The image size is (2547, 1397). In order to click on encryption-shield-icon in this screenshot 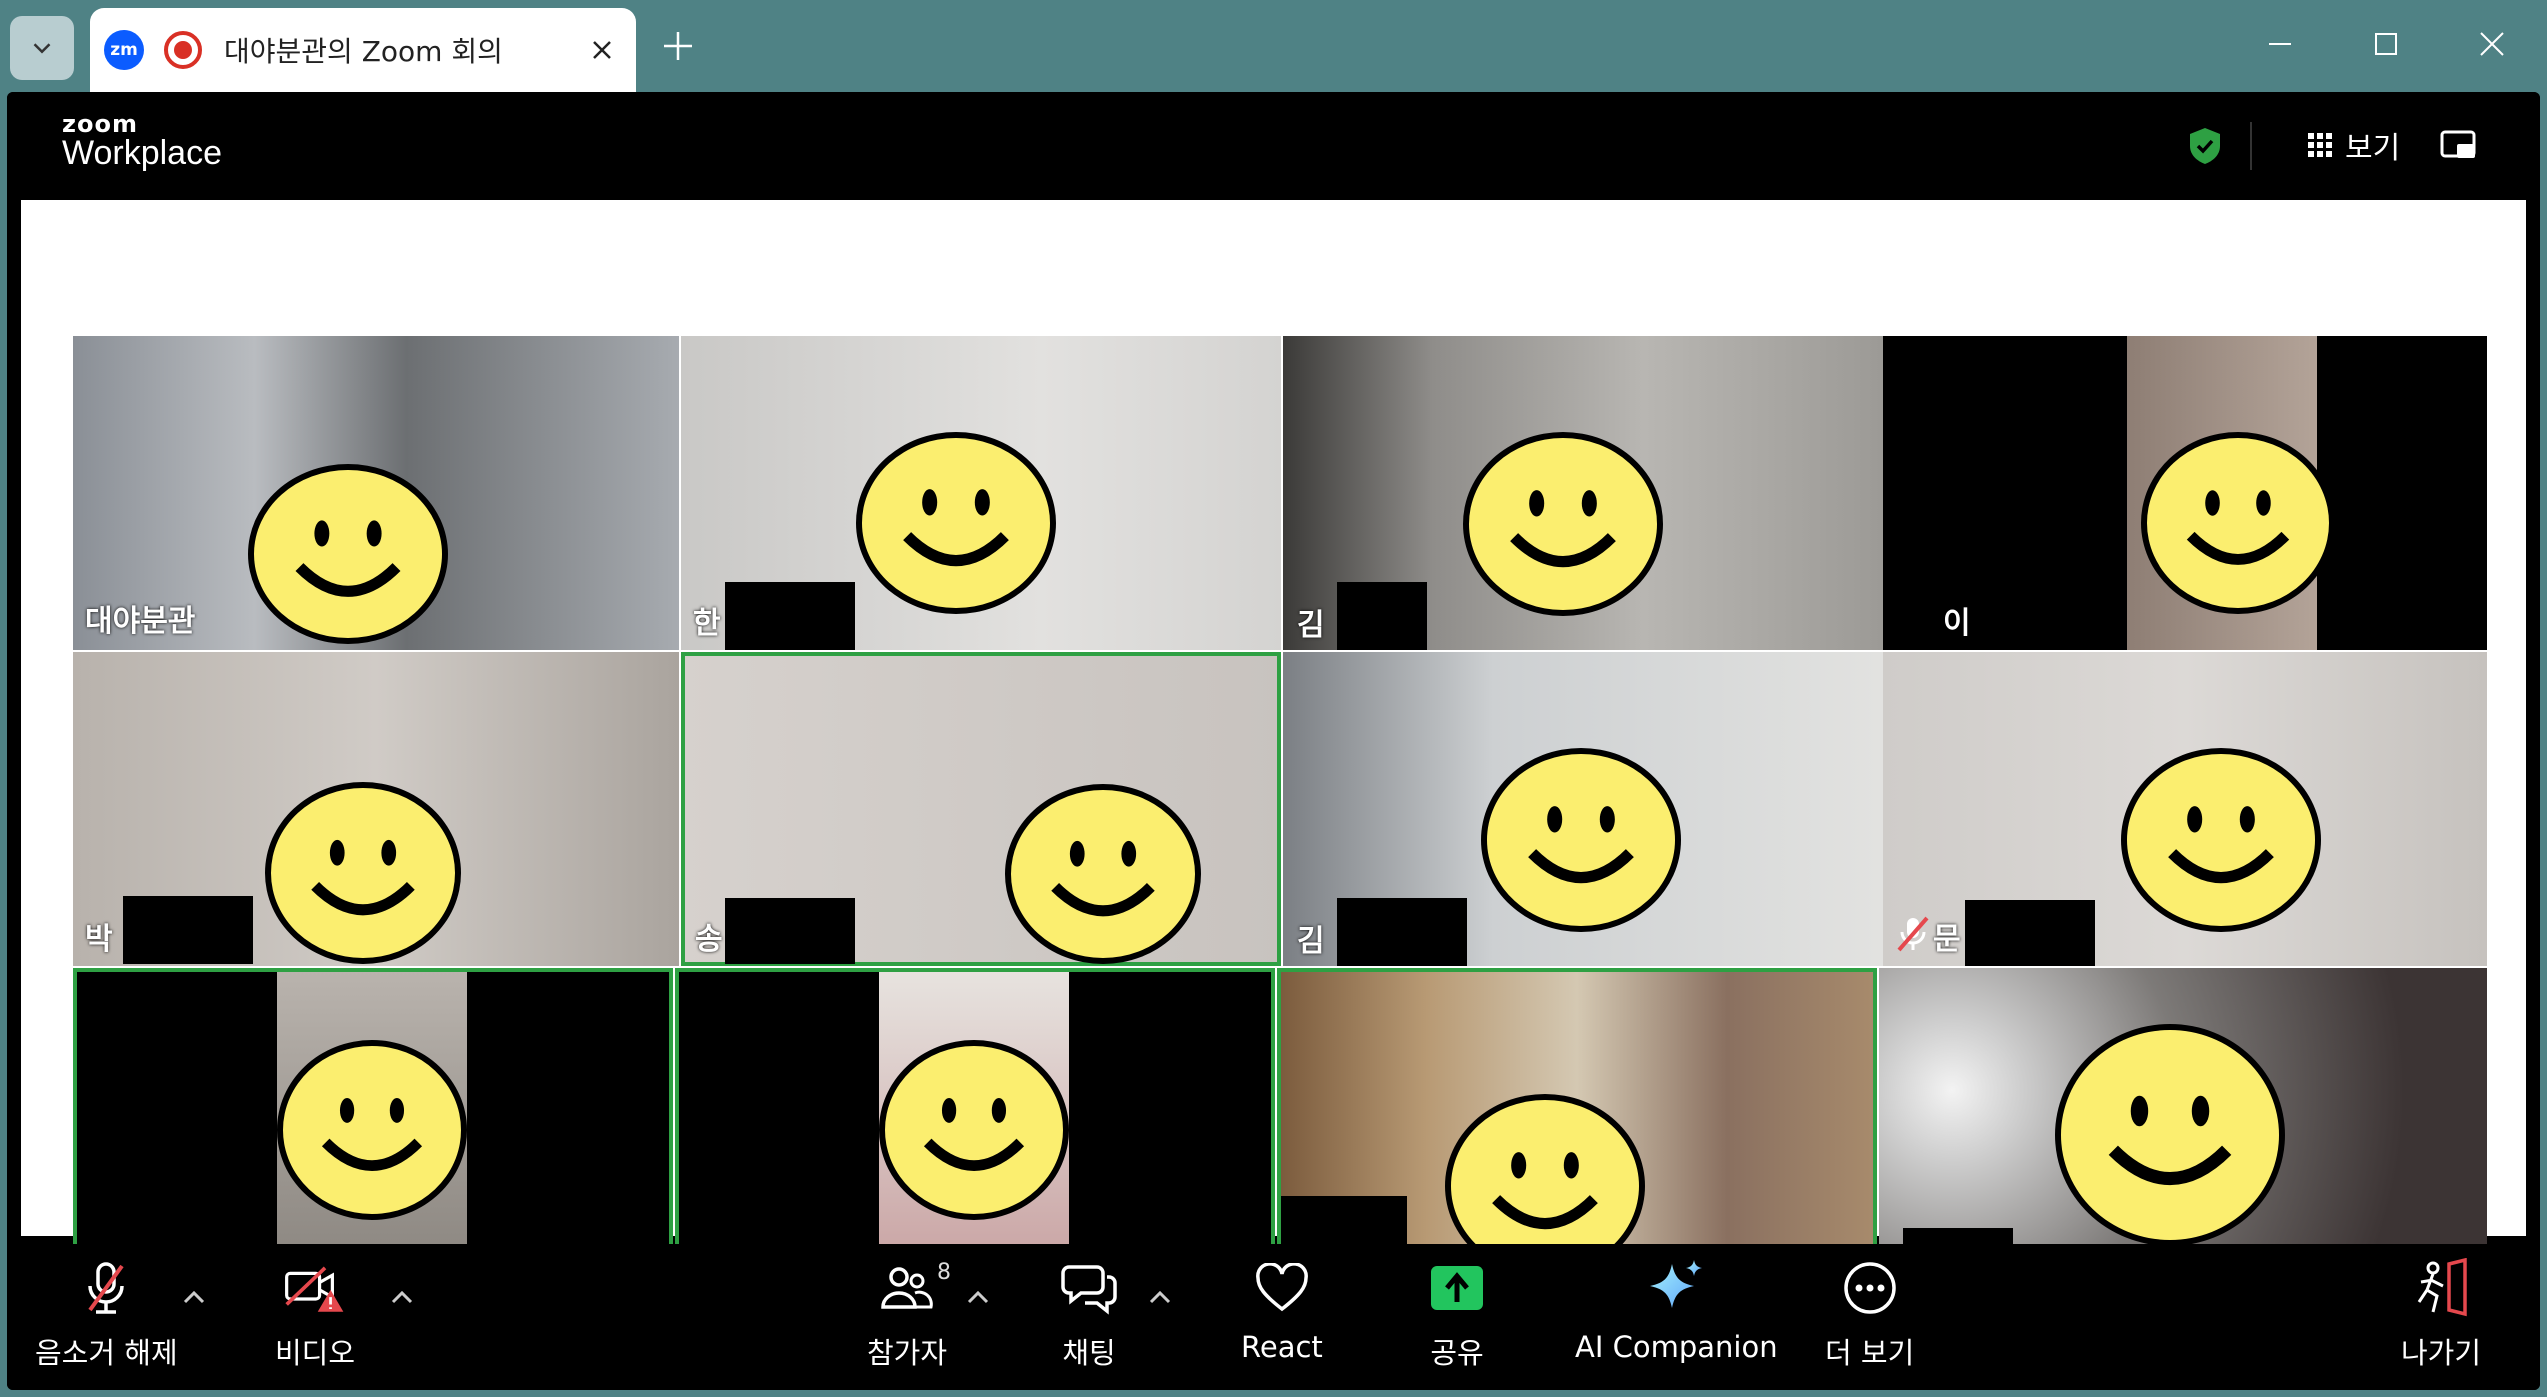, I will do `click(2205, 146)`.